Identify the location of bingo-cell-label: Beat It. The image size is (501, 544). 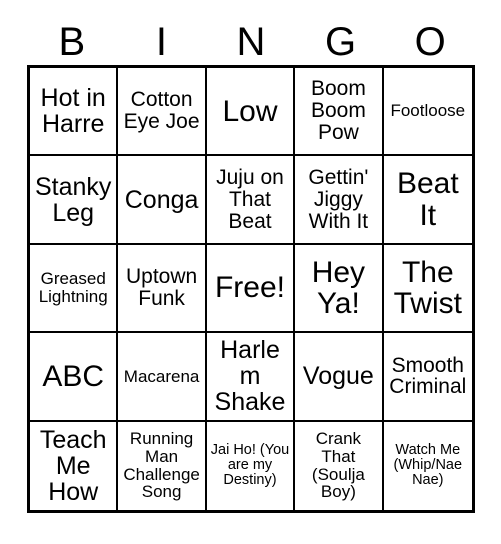
(427, 199).